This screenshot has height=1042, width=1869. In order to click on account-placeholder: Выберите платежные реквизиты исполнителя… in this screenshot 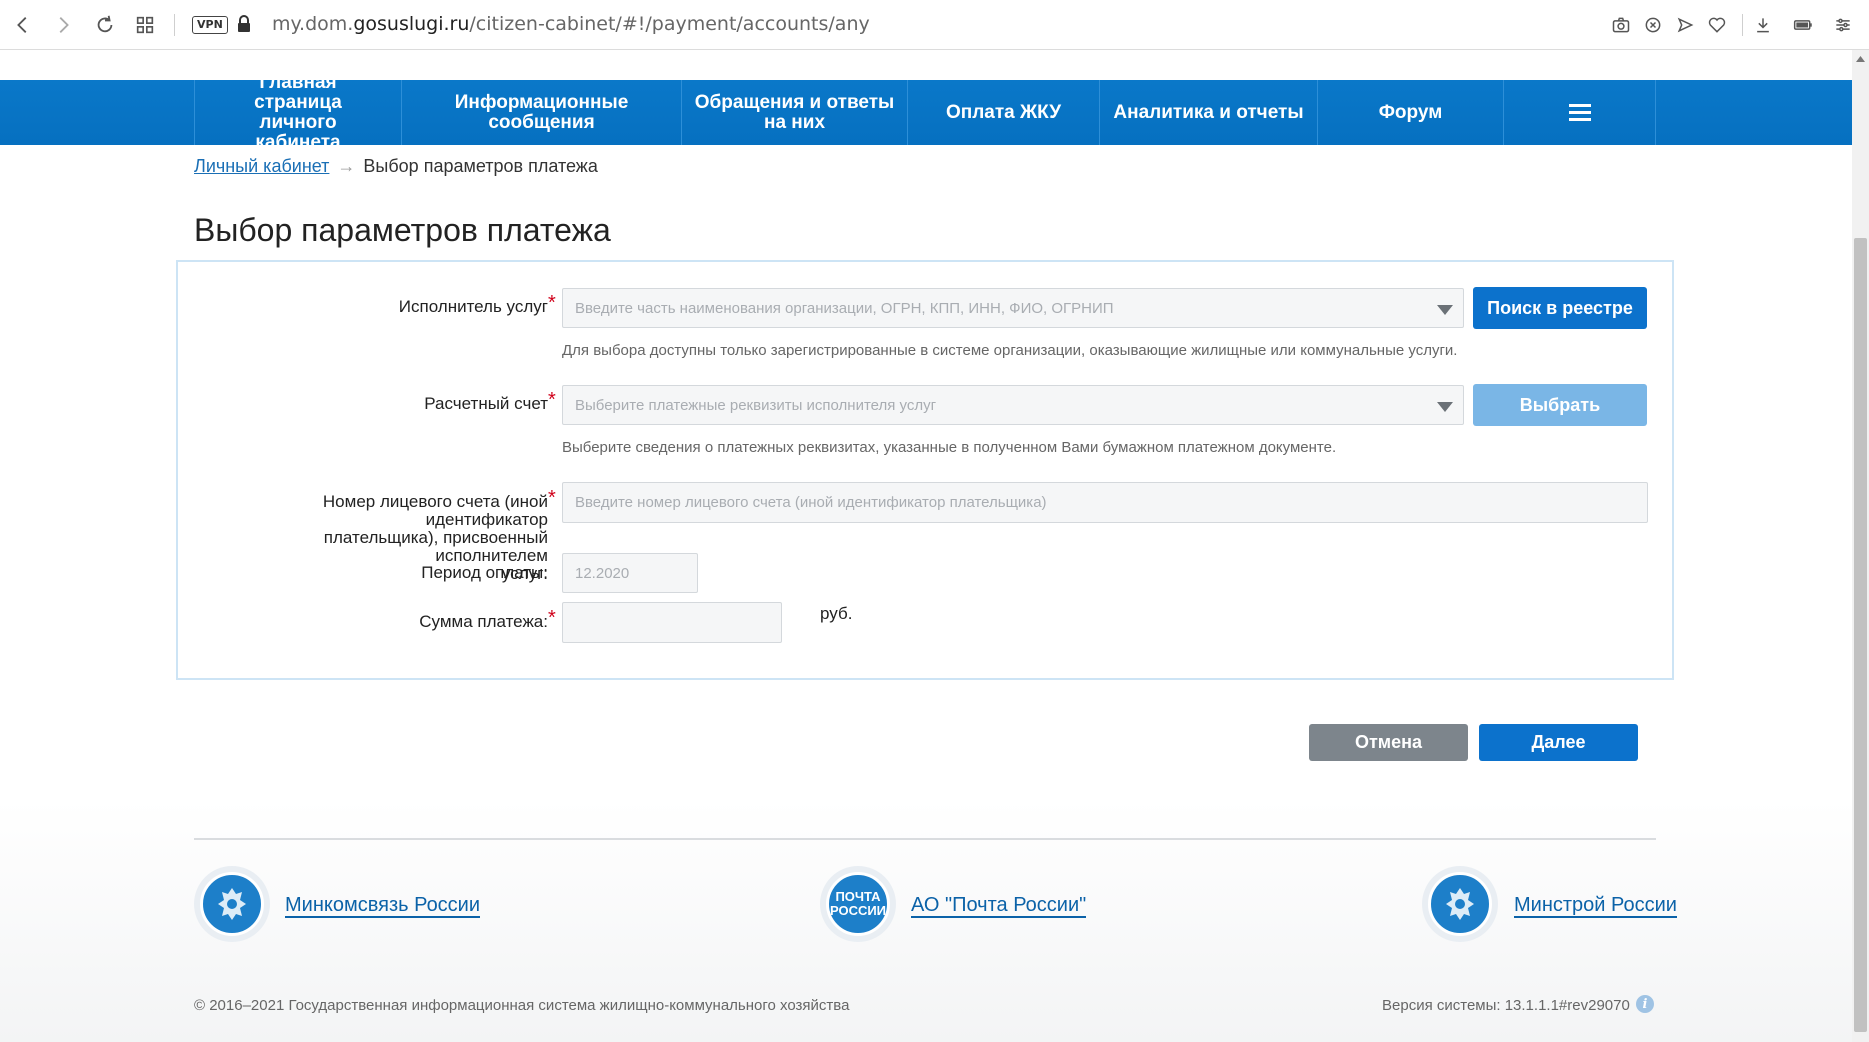, I will do `click(756, 405)`.